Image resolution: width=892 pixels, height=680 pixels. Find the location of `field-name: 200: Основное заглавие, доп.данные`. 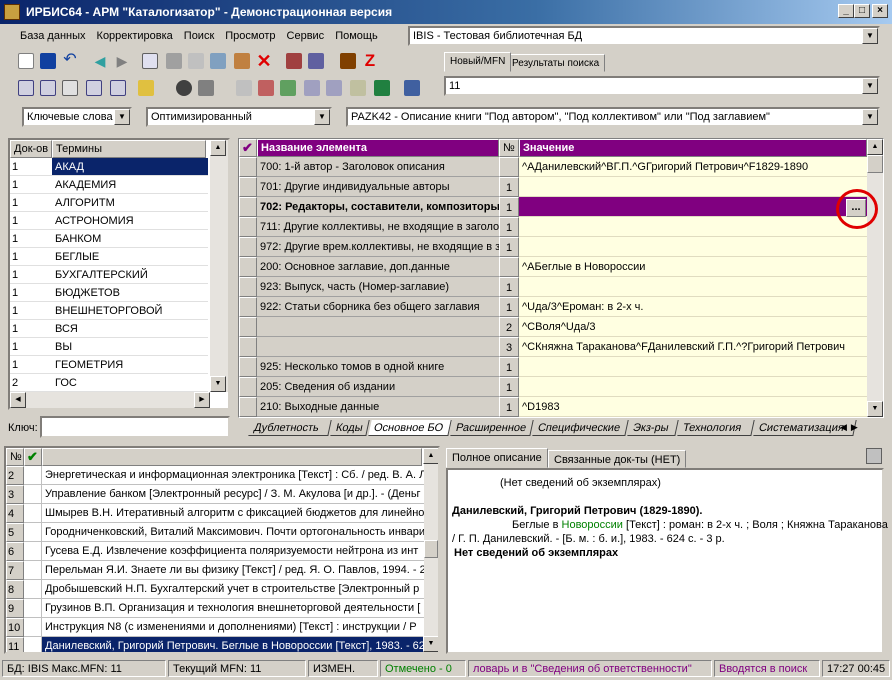

field-name: 200: Основное заглавие, доп.данные is located at coordinates (378, 267).